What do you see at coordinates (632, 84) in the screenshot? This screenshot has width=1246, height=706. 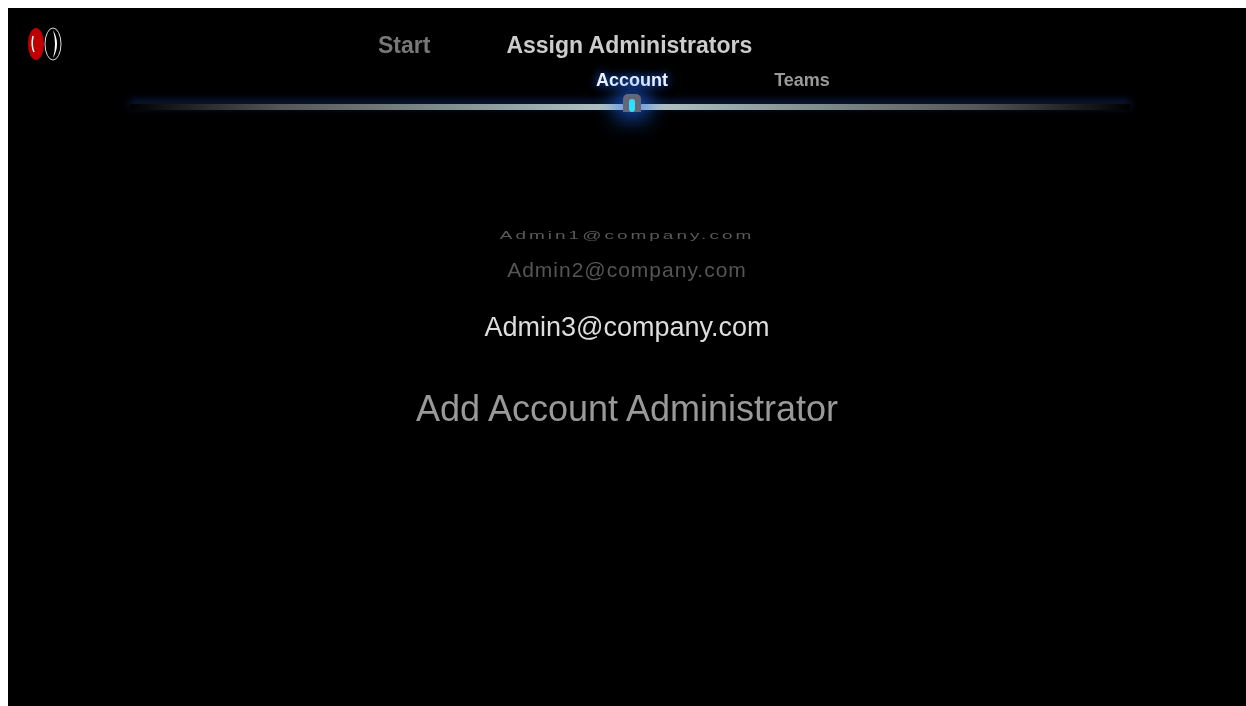 I see `step-tab: Account` at bounding box center [632, 84].